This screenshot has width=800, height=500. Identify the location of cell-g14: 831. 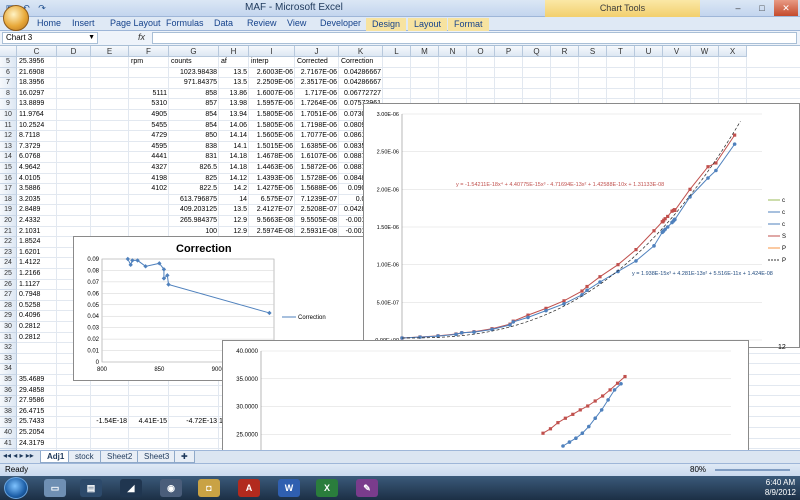
(193, 157).